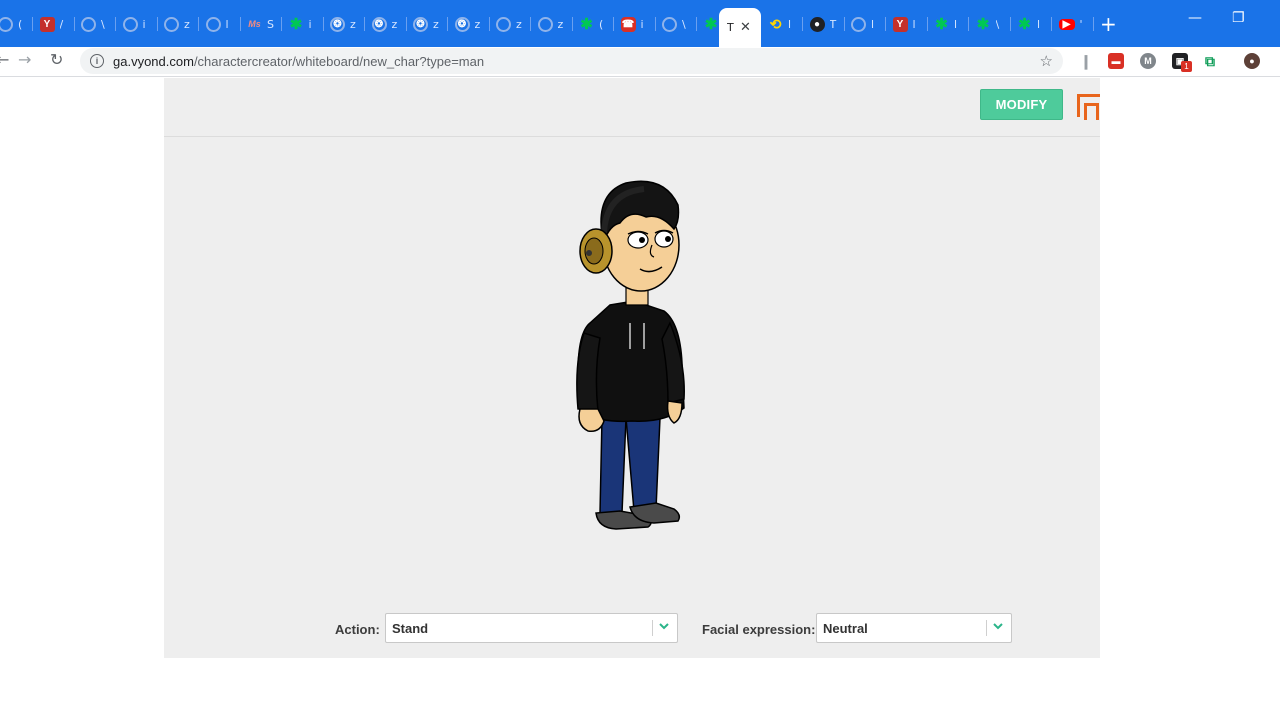 This screenshot has height=720, width=1280. Describe the element at coordinates (1108, 24) in the screenshot. I see `new-tab-button: +` at that location.